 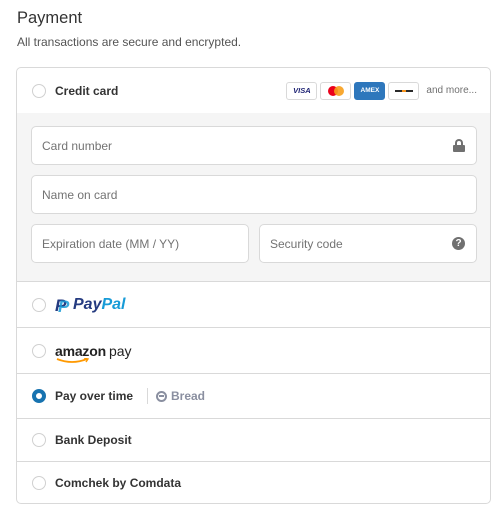 I want to click on card-number-input, so click(x=254, y=145).